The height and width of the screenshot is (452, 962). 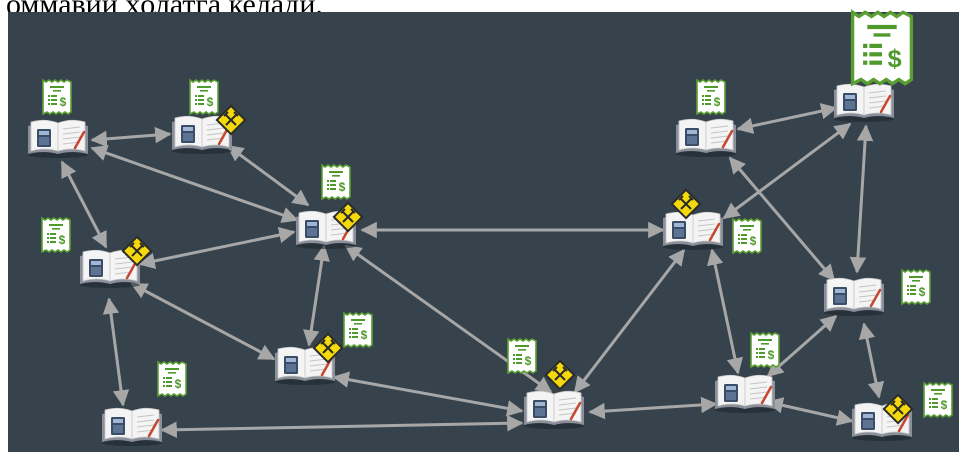 I want to click on edge-i-j, so click(x=787, y=118).